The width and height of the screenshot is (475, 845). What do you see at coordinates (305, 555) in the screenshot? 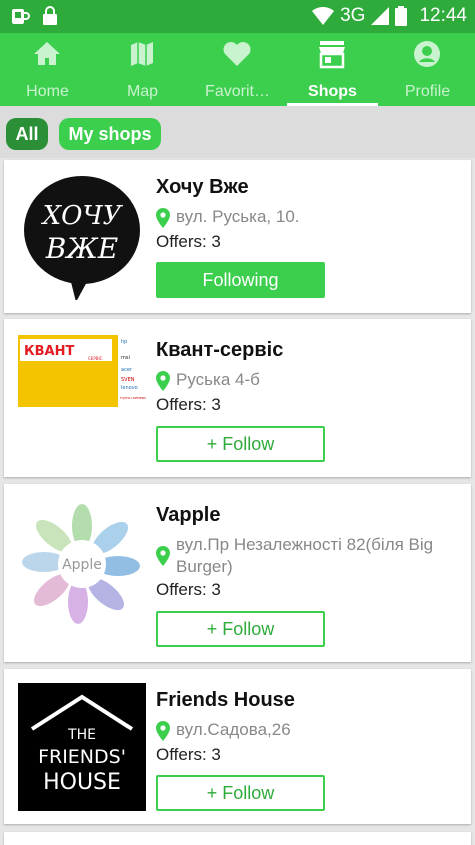
I see `address-text: вул.Пр Незалежності 82(біля Big Burger)` at bounding box center [305, 555].